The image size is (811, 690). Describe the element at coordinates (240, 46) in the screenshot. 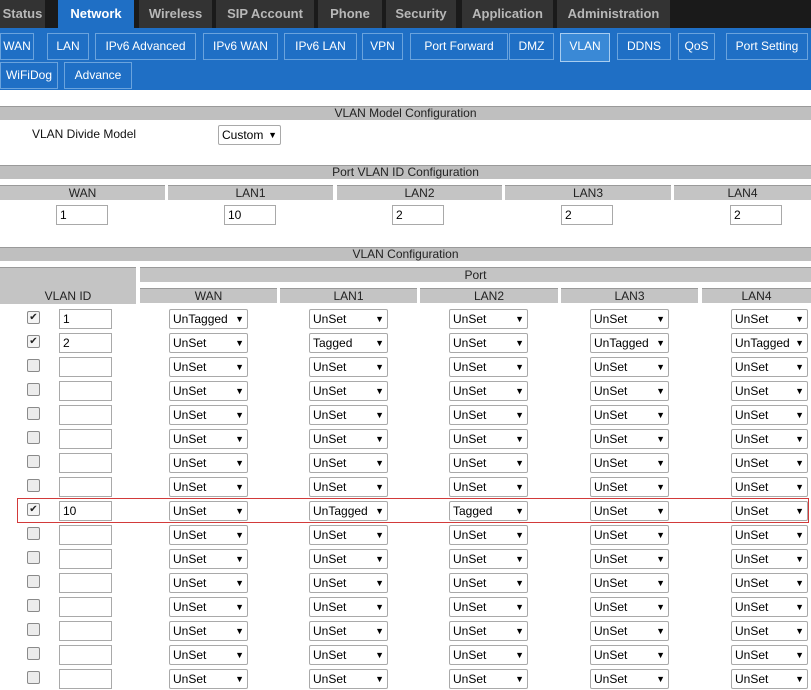

I see `sub-tab-ipv6-wan: IPv6 WAN` at that location.